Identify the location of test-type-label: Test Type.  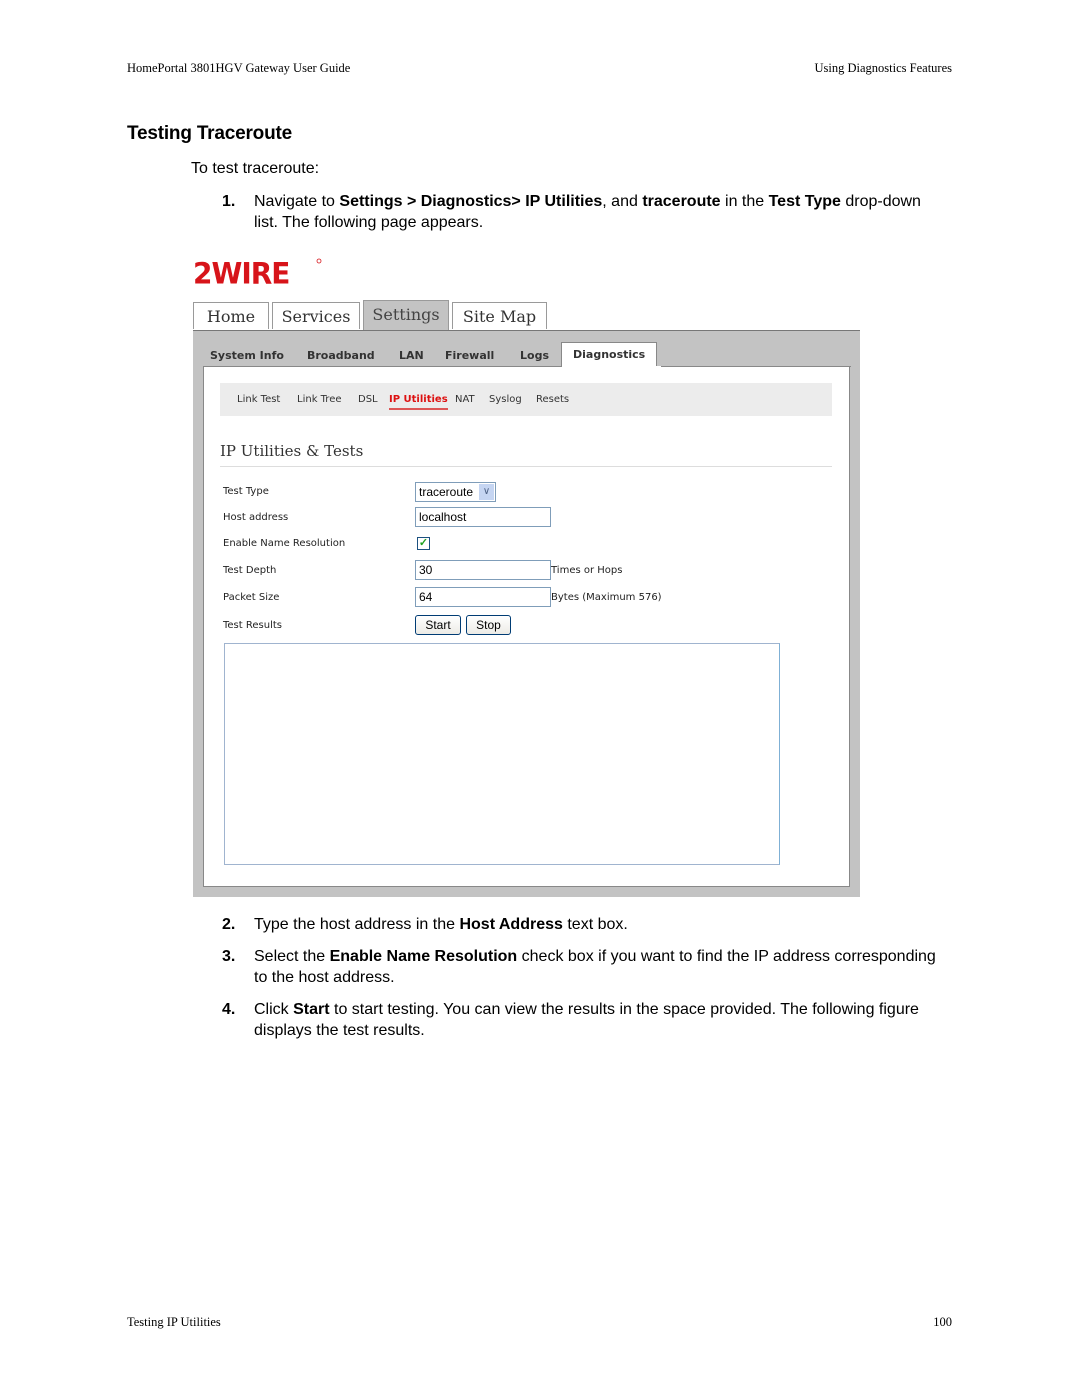
(246, 491).